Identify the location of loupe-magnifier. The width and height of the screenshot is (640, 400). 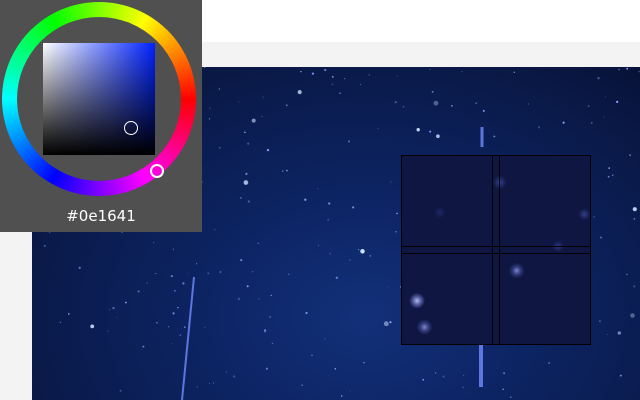
(496, 250).